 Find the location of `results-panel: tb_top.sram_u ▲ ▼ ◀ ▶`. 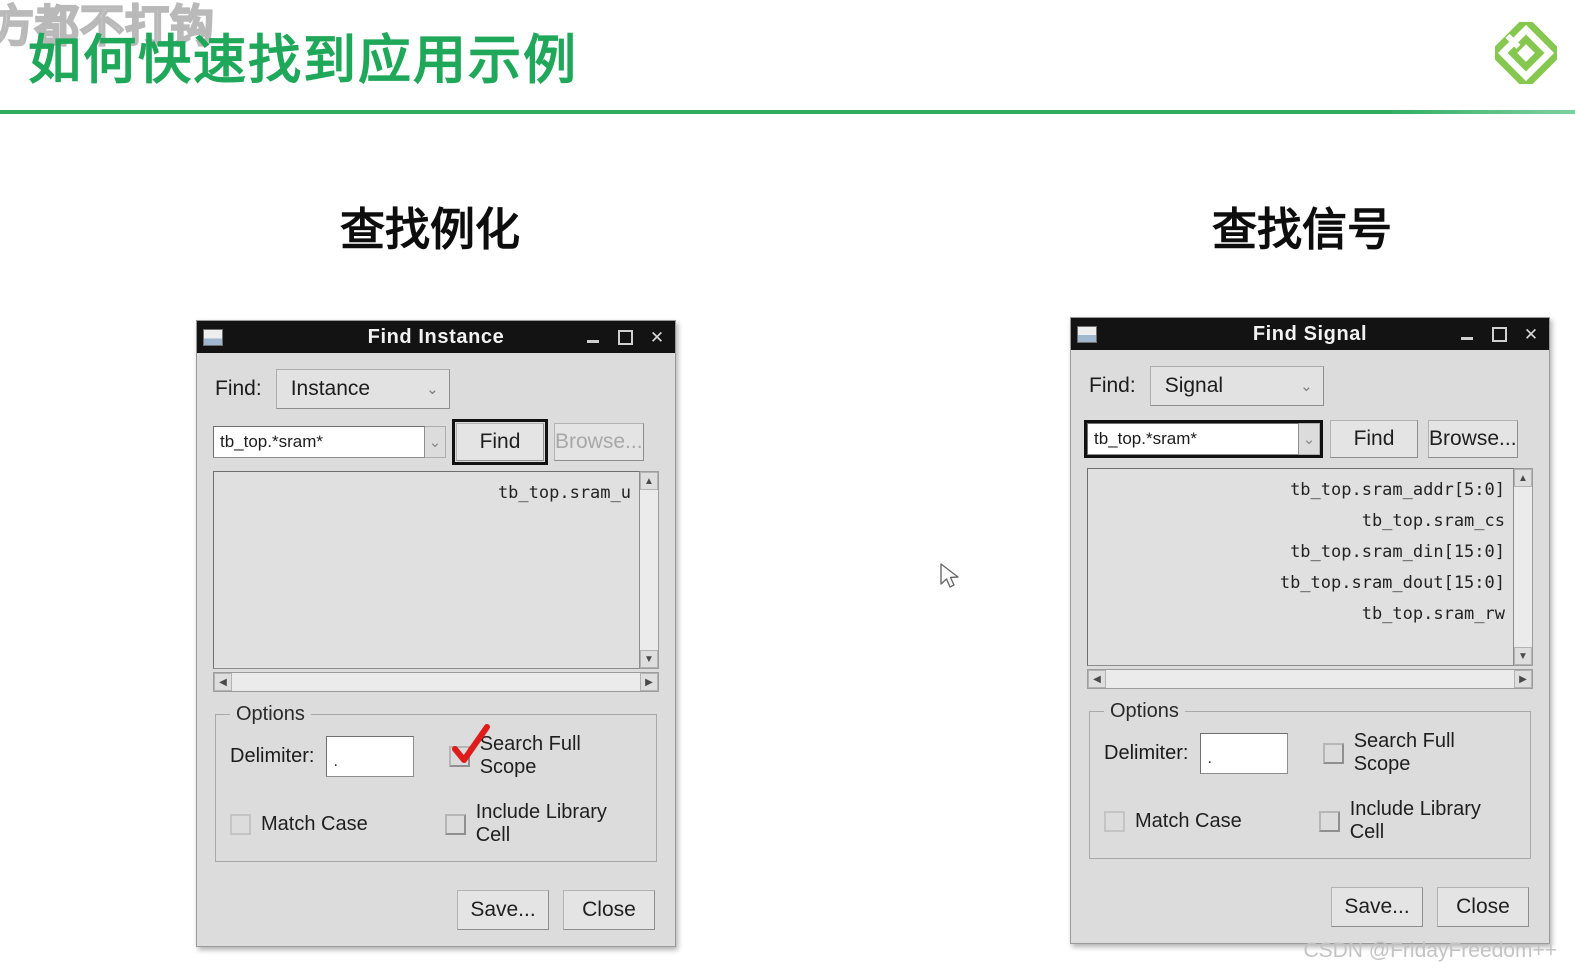

results-panel: tb_top.sram_u ▲ ▼ ◀ ▶ is located at coordinates (436, 581).